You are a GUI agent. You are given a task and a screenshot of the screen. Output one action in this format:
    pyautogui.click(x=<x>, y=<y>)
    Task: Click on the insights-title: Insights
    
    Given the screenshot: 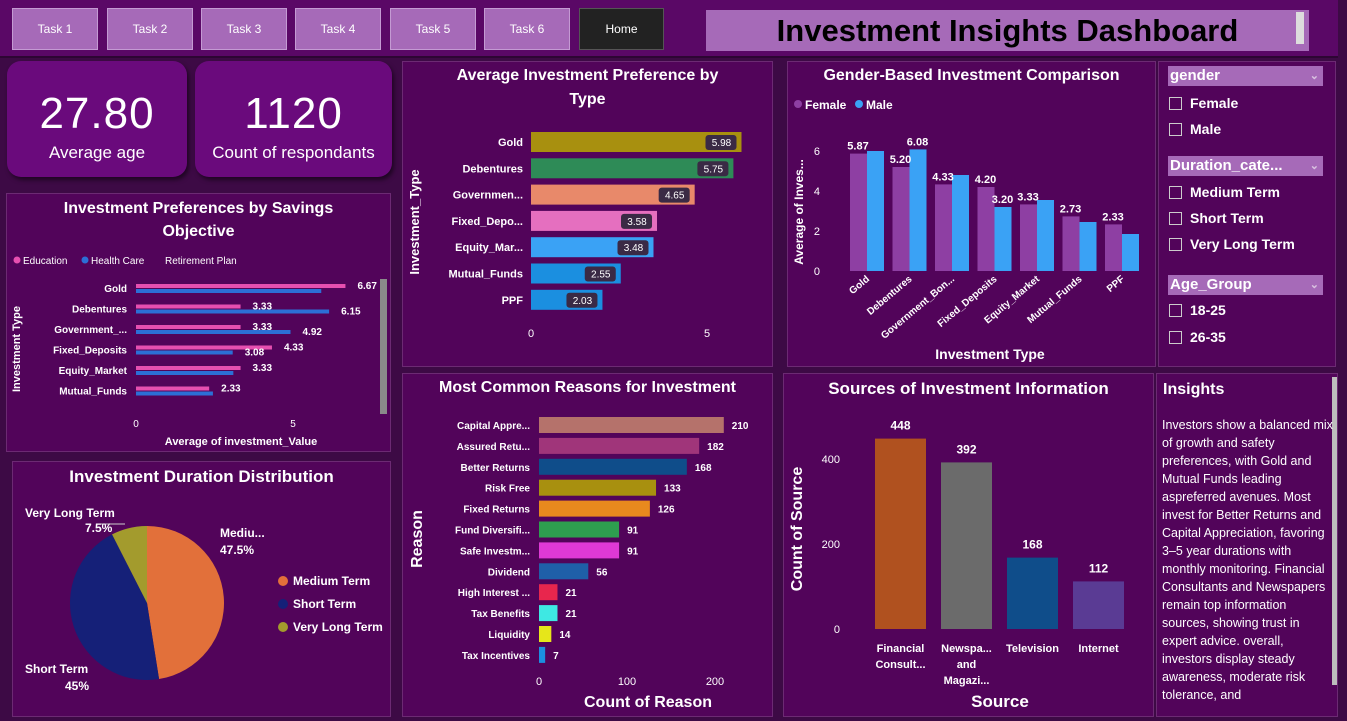 What is the action you would take?
    pyautogui.click(x=1194, y=389)
    